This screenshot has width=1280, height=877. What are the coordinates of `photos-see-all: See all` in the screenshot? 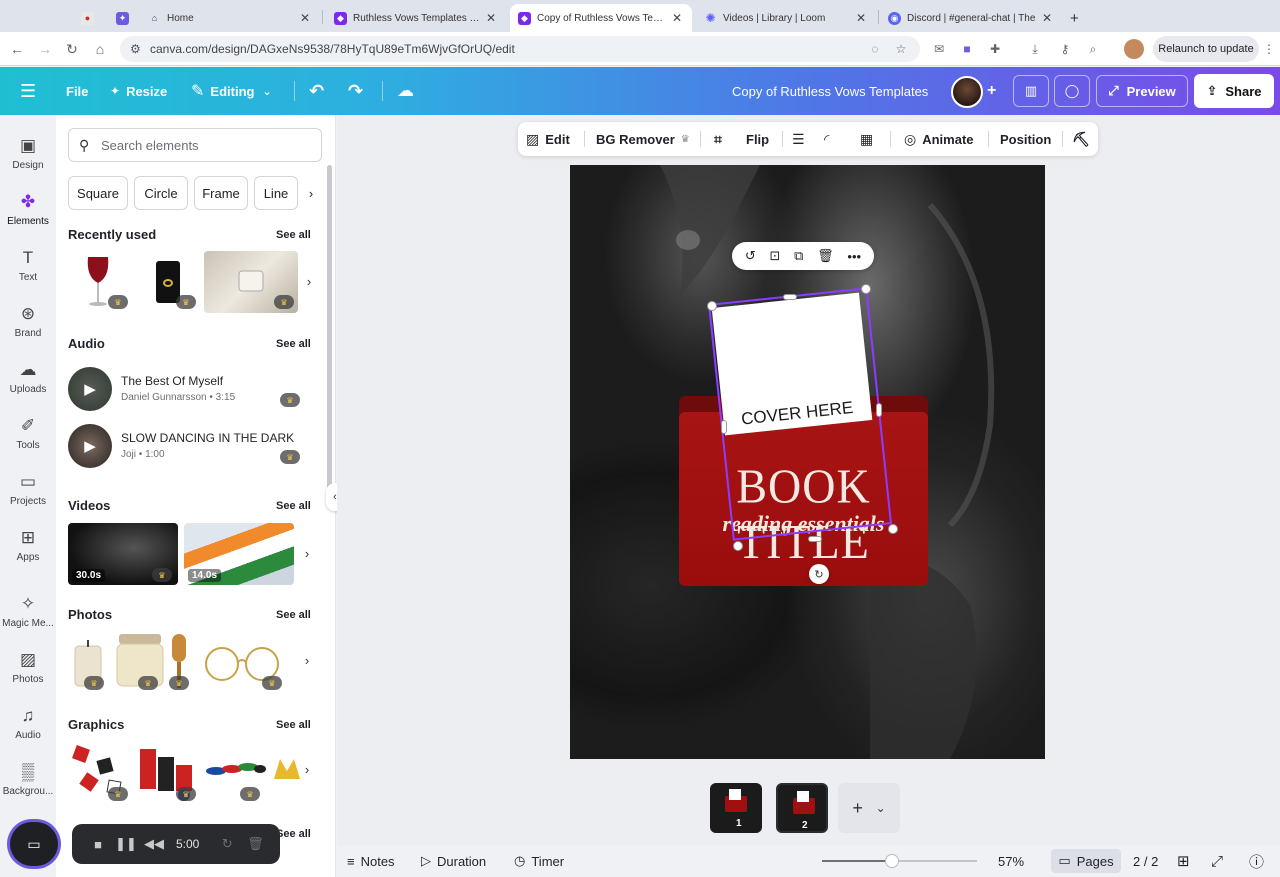 It's located at (293, 615).